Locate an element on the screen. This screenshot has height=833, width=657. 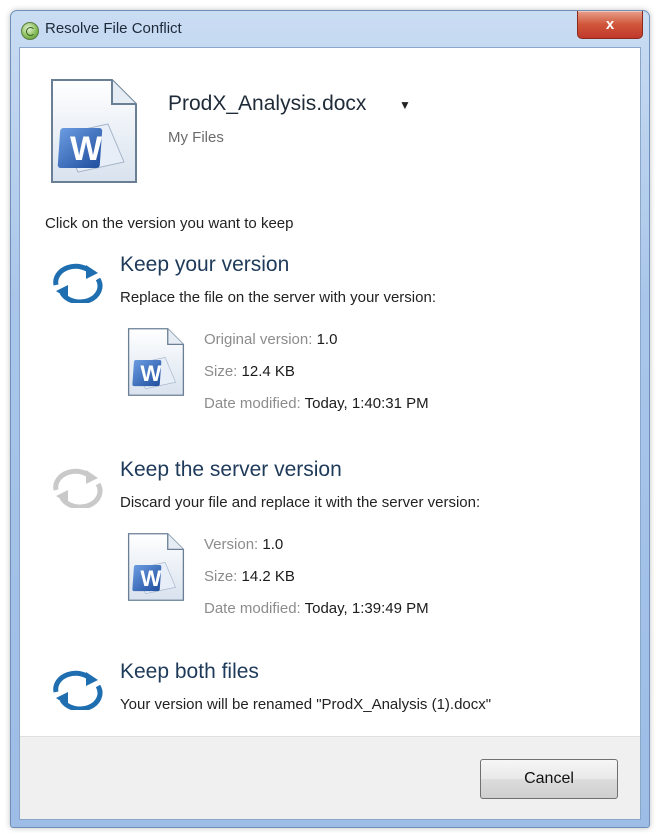
file-location: My Files is located at coordinates (196, 137).